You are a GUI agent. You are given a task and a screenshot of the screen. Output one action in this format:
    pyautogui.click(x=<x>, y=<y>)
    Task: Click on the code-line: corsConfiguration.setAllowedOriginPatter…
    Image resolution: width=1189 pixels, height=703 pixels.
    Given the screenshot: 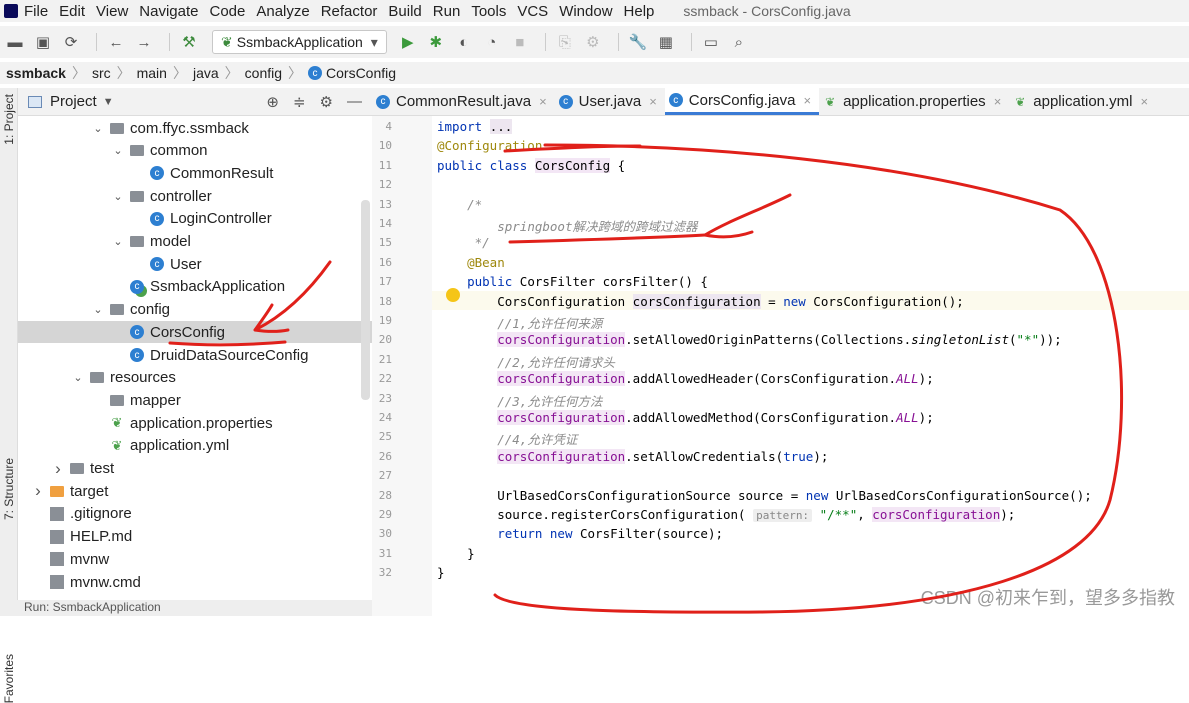 What is the action you would take?
    pyautogui.click(x=749, y=339)
    